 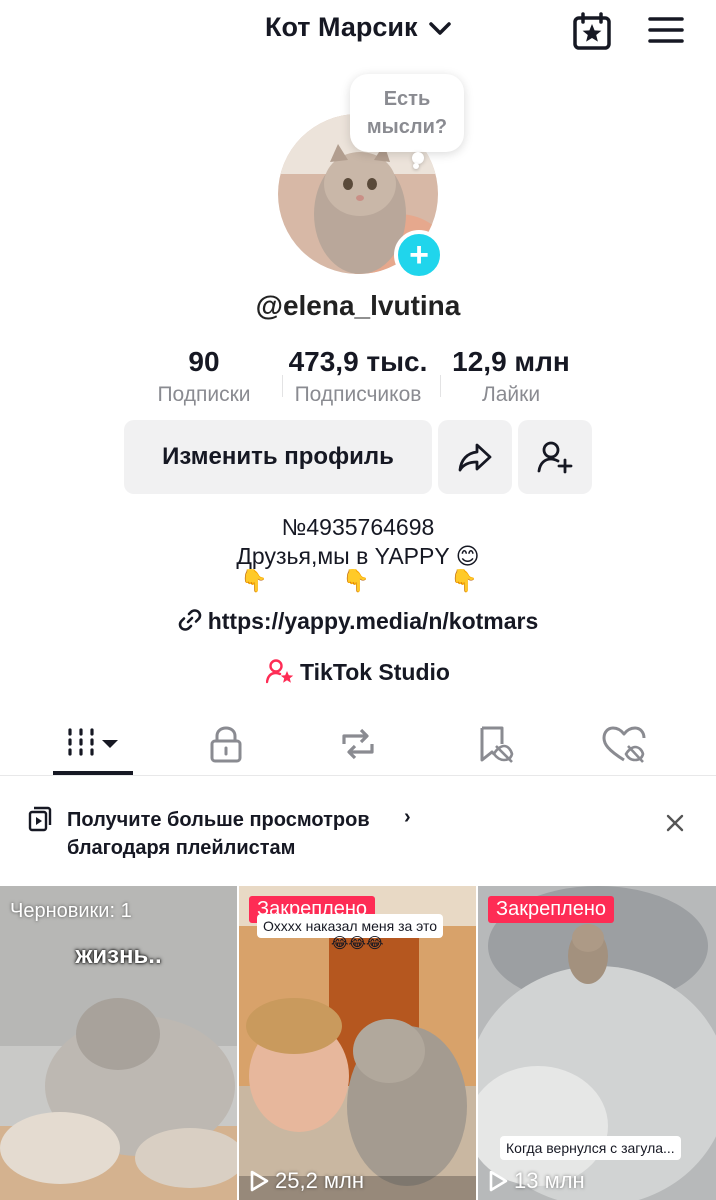 I want to click on chevron-right-icon: ›, so click(x=407, y=817).